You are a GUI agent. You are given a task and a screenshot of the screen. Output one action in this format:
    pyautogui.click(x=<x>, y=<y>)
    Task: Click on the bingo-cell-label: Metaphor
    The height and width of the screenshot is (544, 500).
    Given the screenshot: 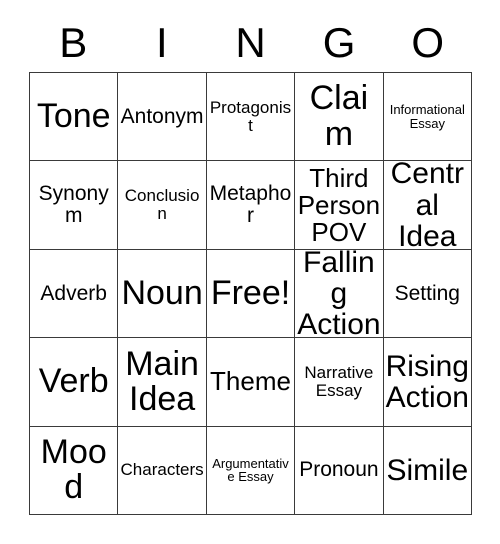 What is the action you would take?
    pyautogui.click(x=250, y=205)
    